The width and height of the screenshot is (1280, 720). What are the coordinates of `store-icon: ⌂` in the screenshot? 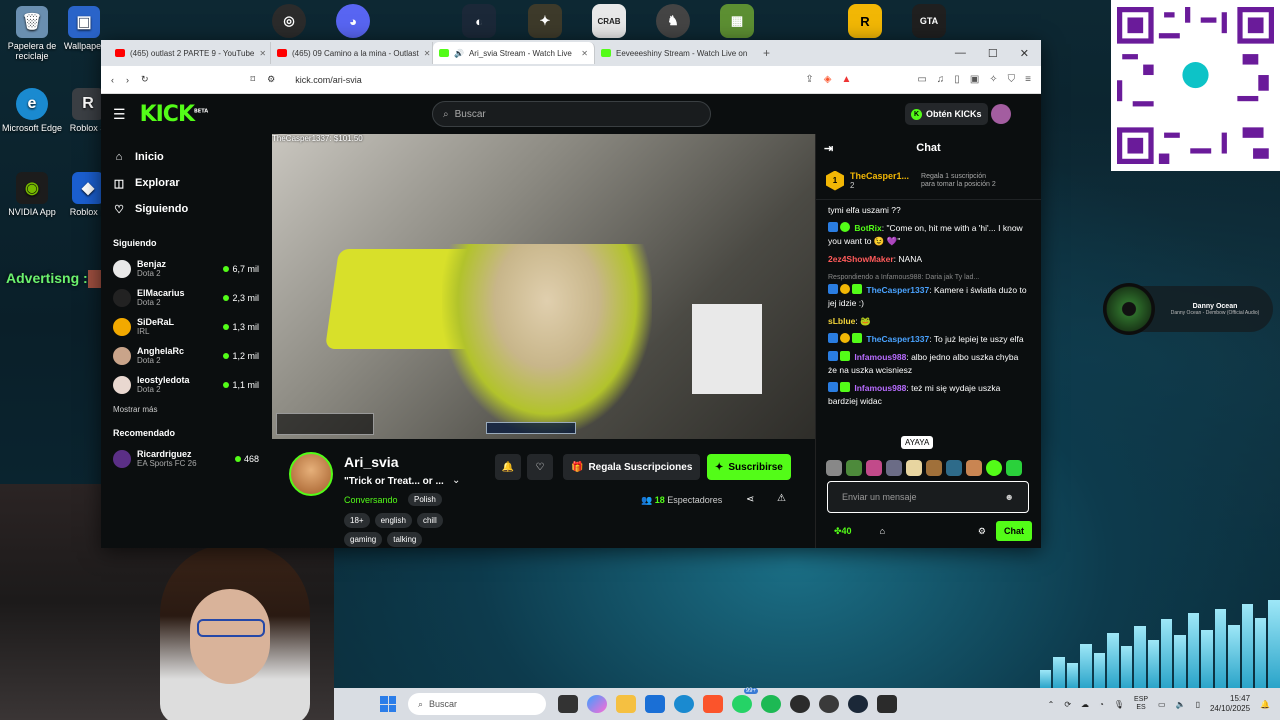 It's located at (882, 531).